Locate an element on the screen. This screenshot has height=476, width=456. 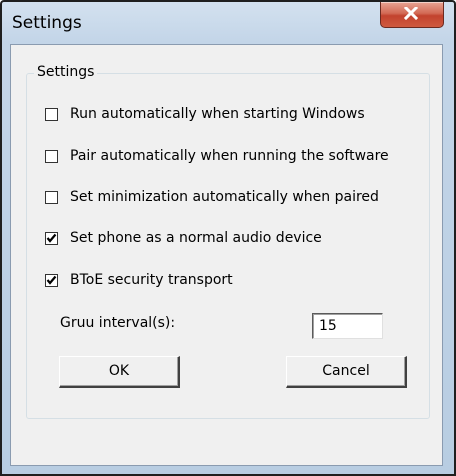
checkbox-audio-device is located at coordinates (51, 238).